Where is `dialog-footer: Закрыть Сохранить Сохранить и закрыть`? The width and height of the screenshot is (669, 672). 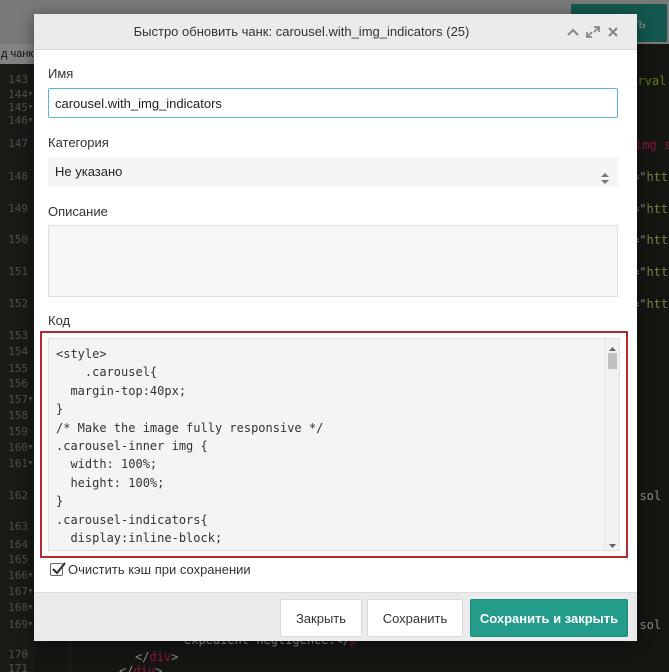 dialog-footer: Закрыть Сохранить Сохранить и закрыть is located at coordinates (335, 616).